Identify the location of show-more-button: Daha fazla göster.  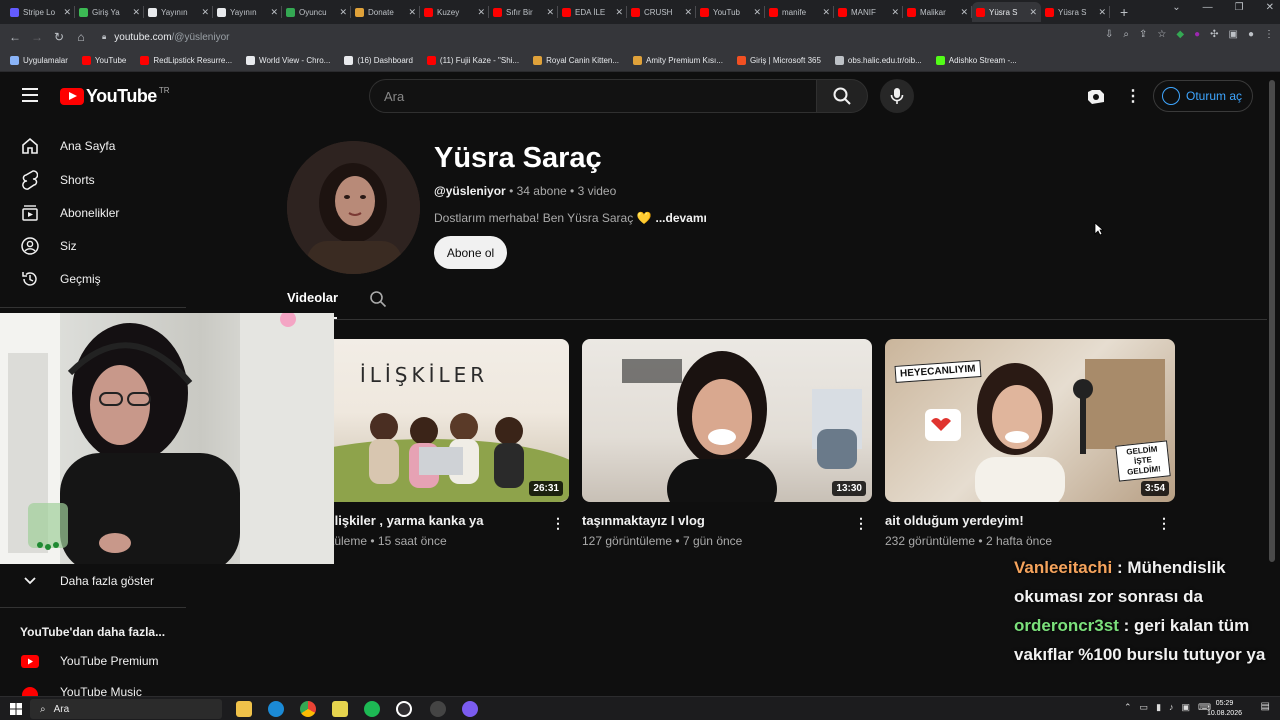
(93, 581).